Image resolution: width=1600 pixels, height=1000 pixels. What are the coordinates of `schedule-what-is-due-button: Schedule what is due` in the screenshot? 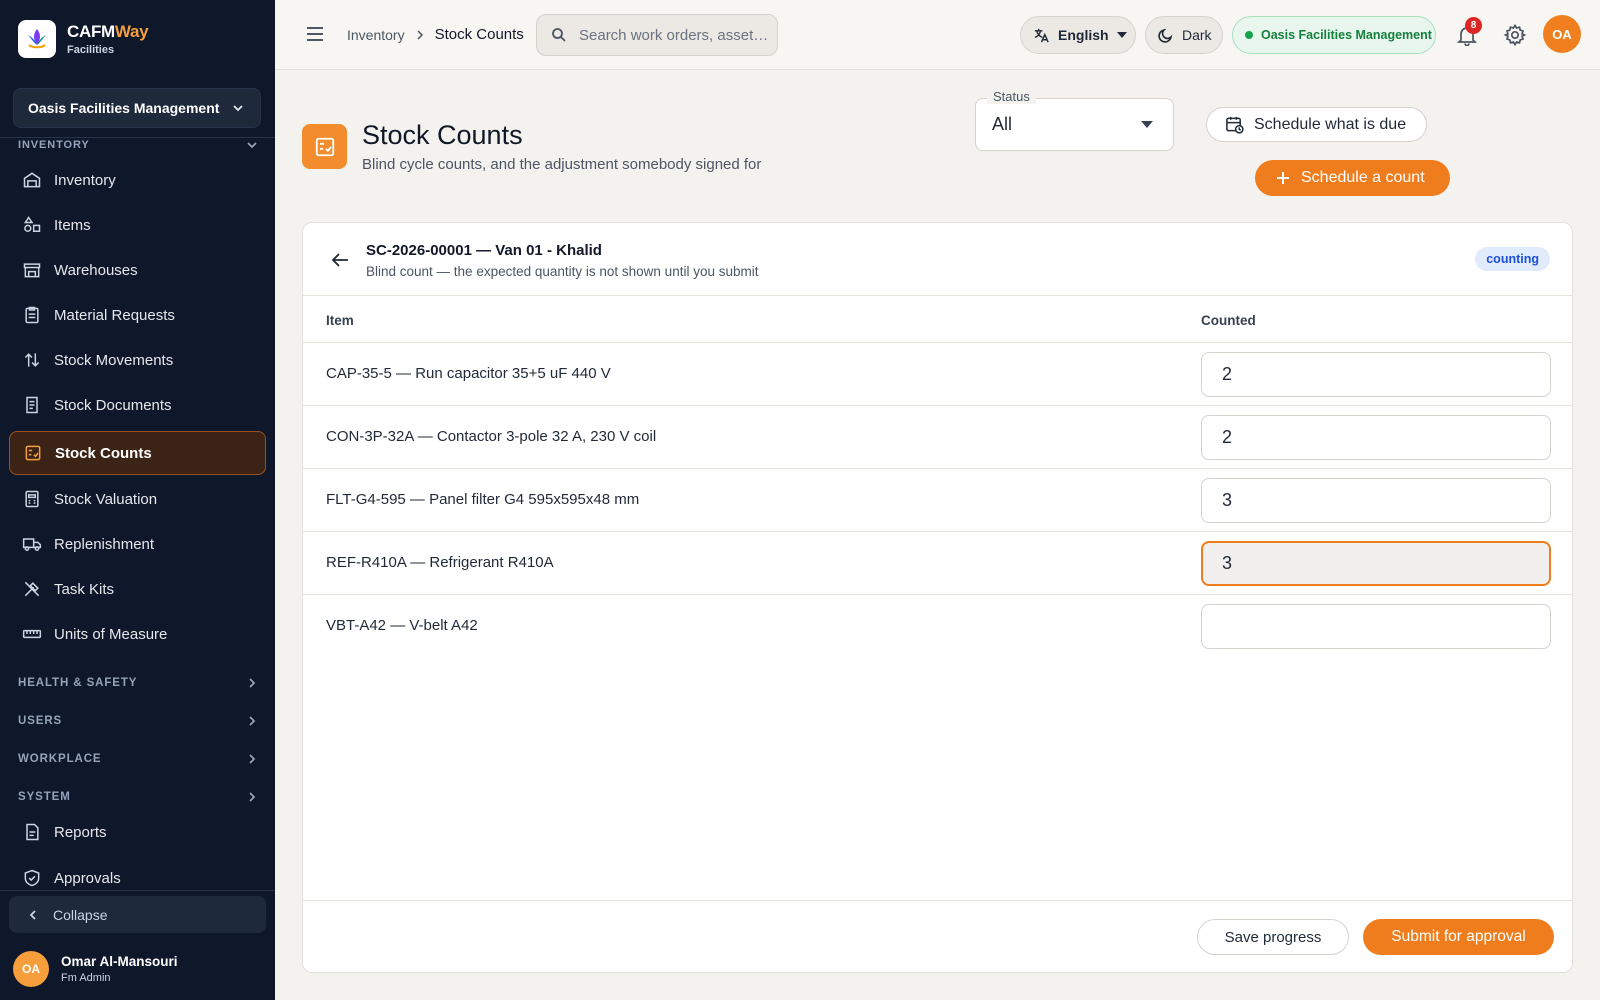 It's located at (1316, 124).